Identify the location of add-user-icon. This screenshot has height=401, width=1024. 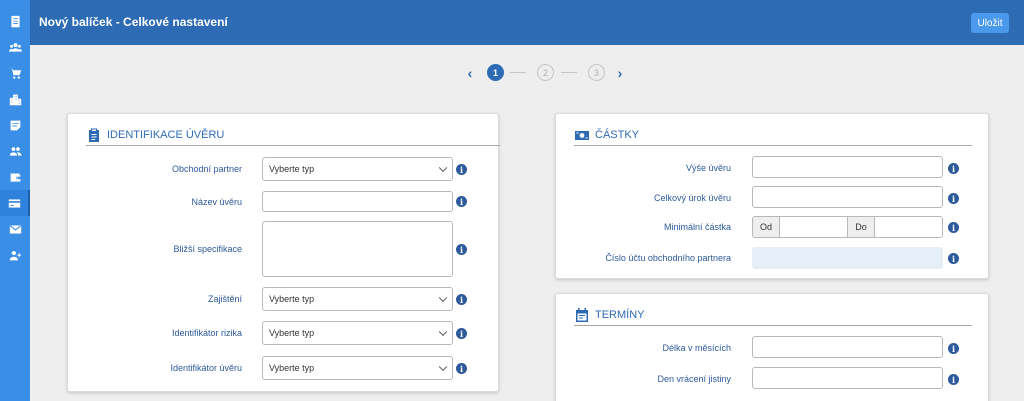
(15, 255).